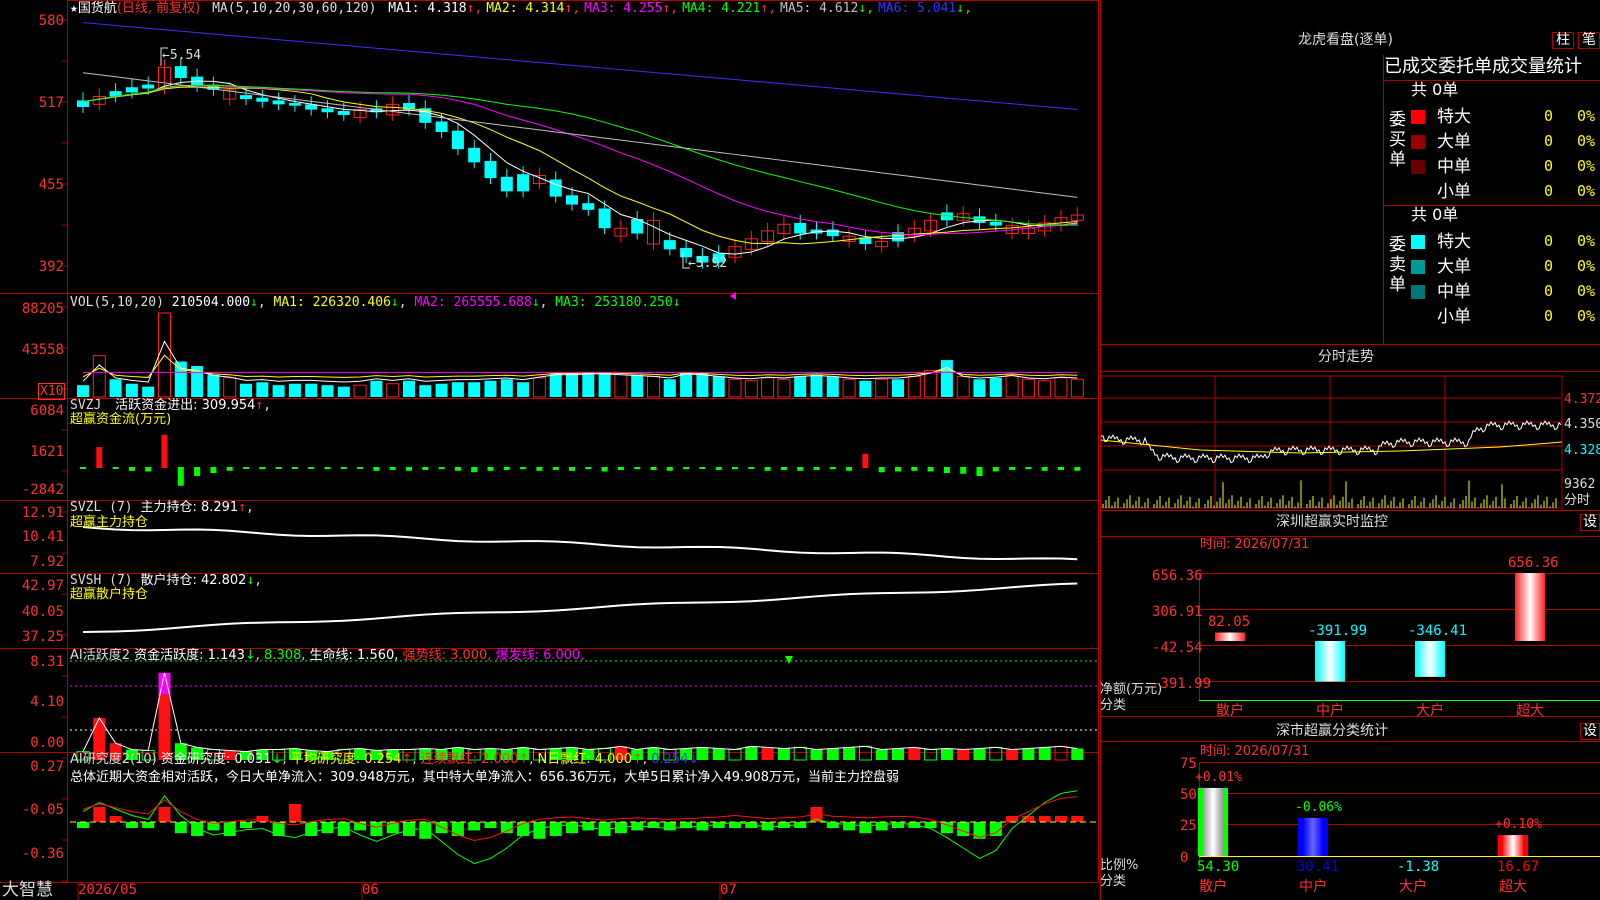 This screenshot has height=900, width=1600. Describe the element at coordinates (42, 586) in the screenshot. I see `axis-tick-label: 42.97` at that location.